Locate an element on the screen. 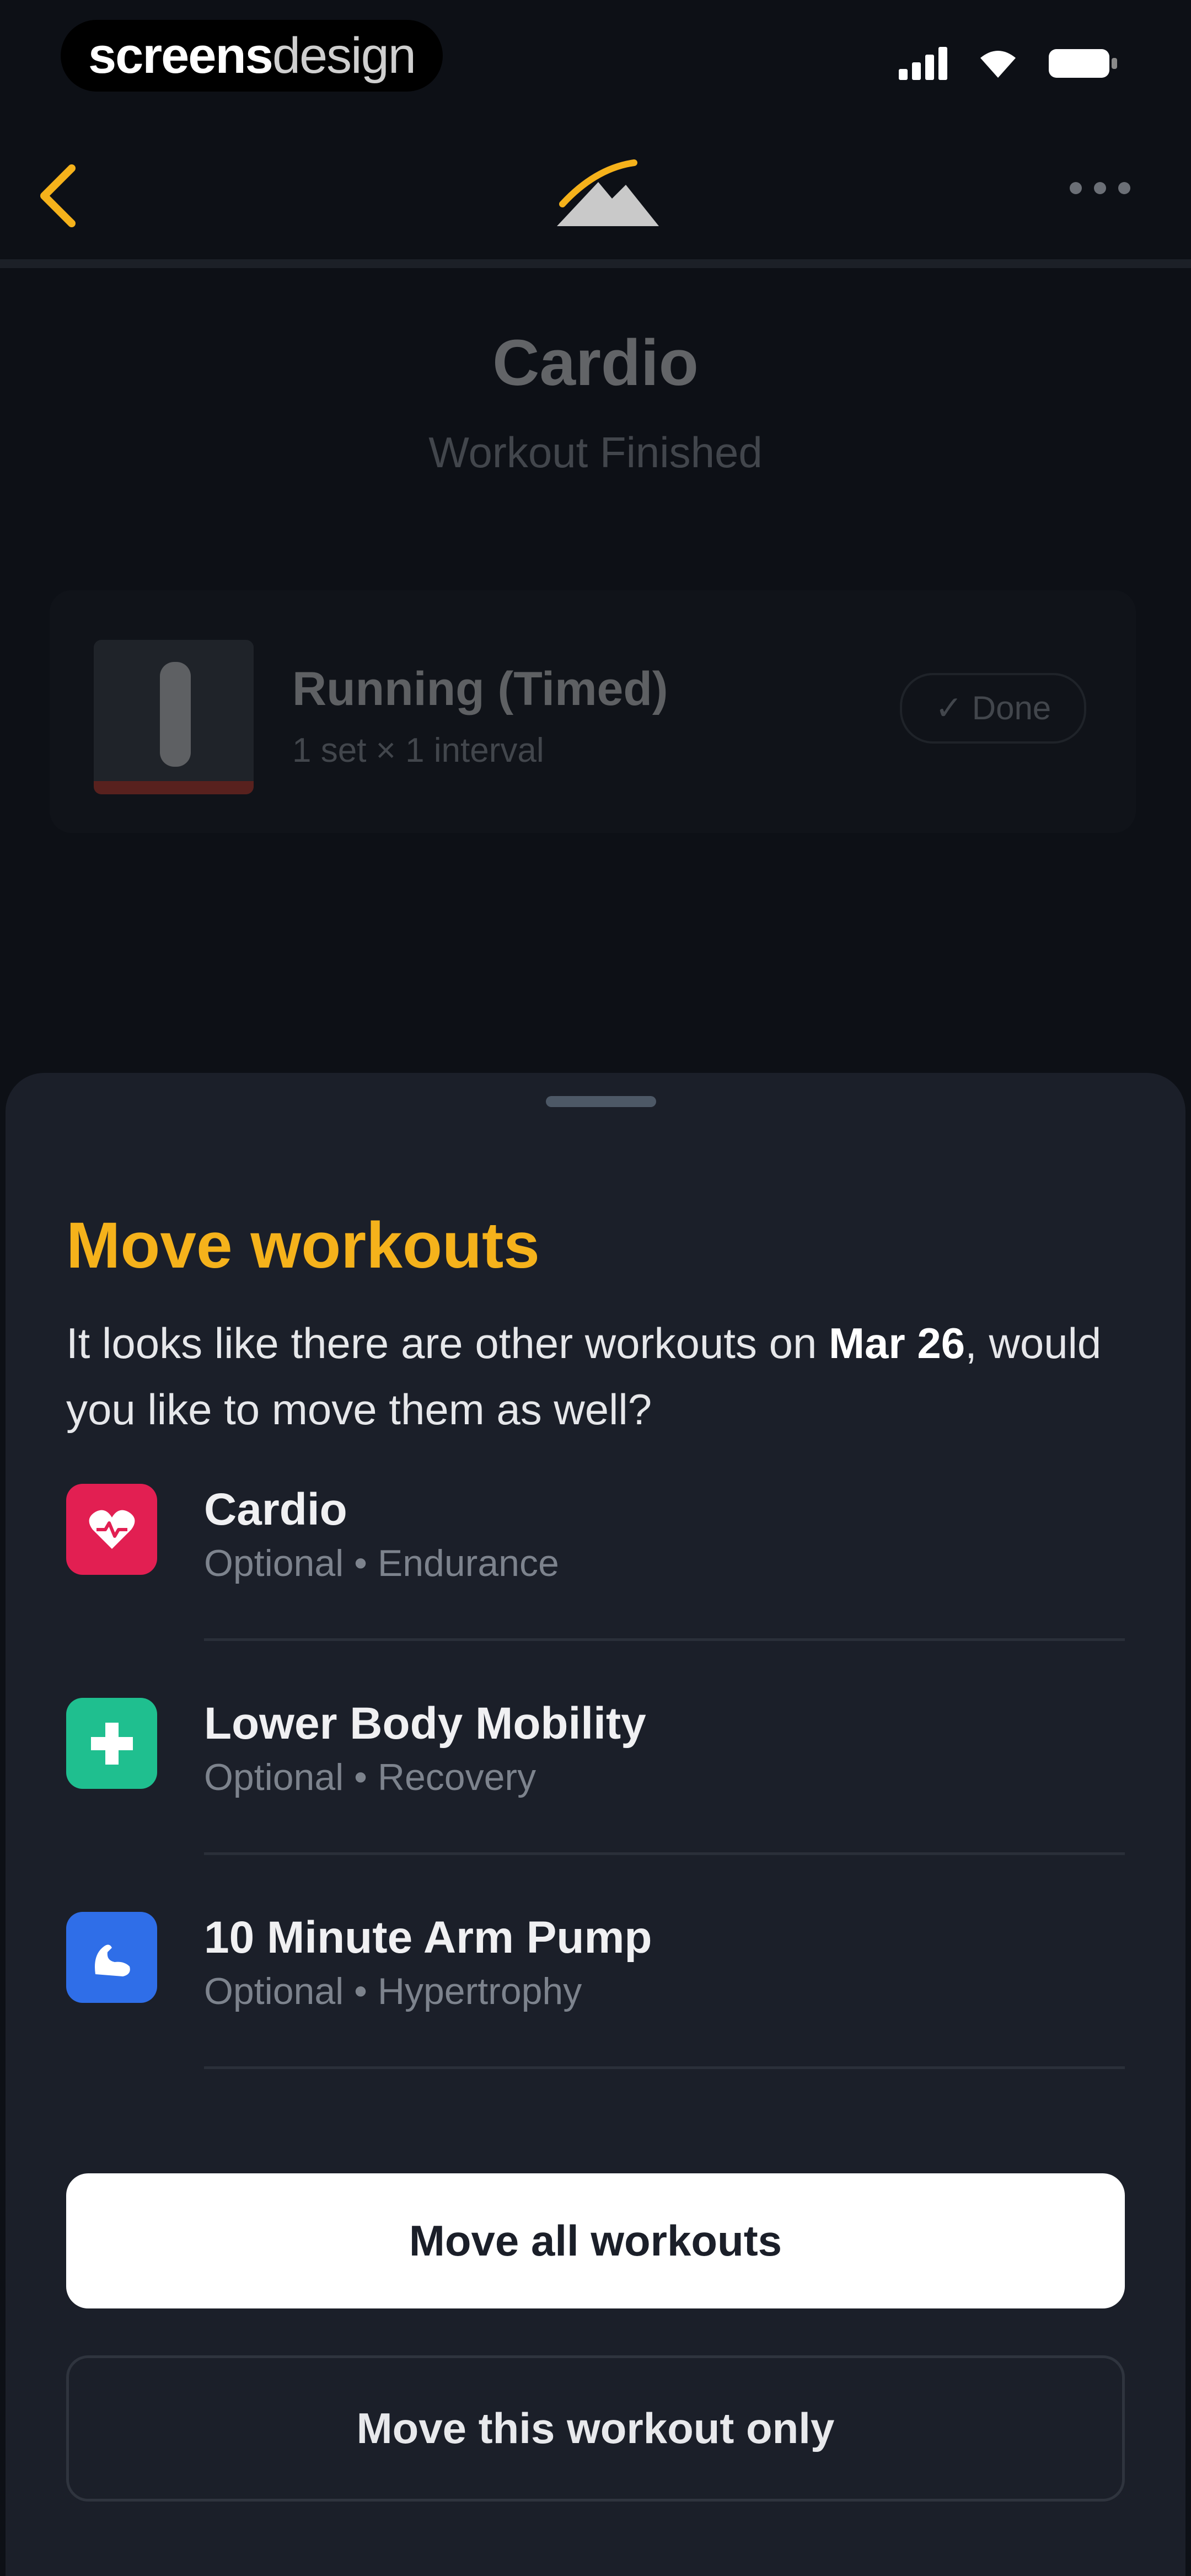 This screenshot has height=2576, width=1191. workout-status: Workout Finished is located at coordinates (595, 452).